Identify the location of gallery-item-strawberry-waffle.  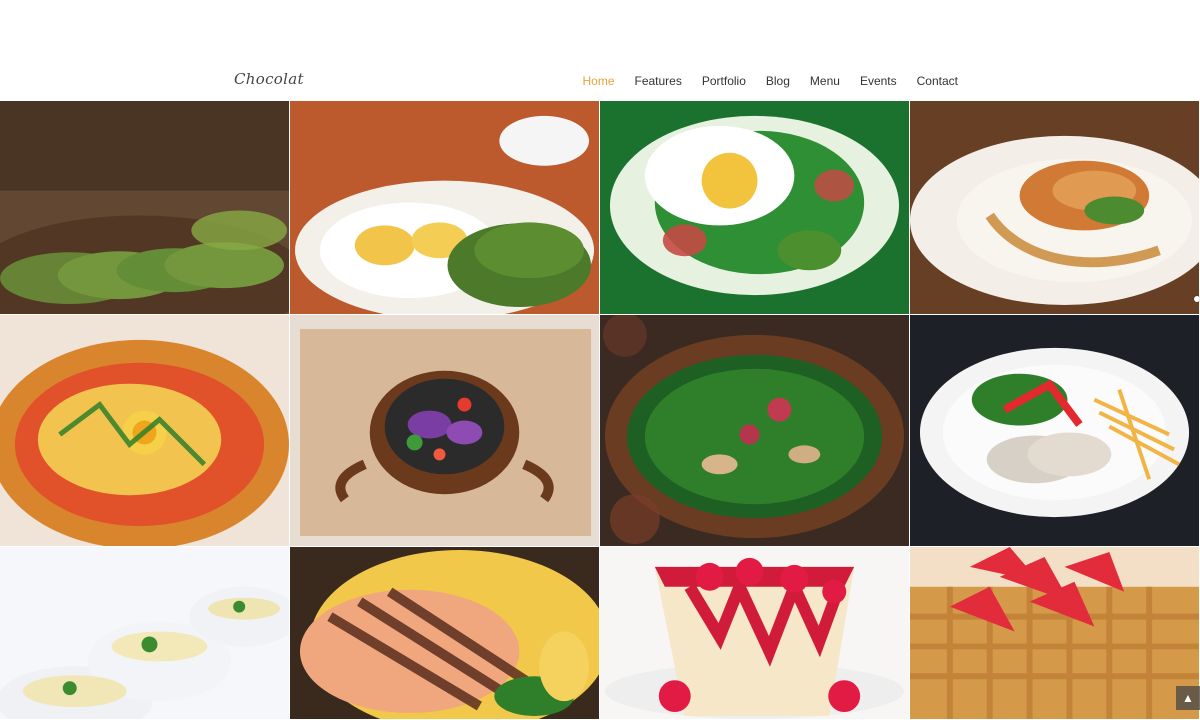
(1055, 633).